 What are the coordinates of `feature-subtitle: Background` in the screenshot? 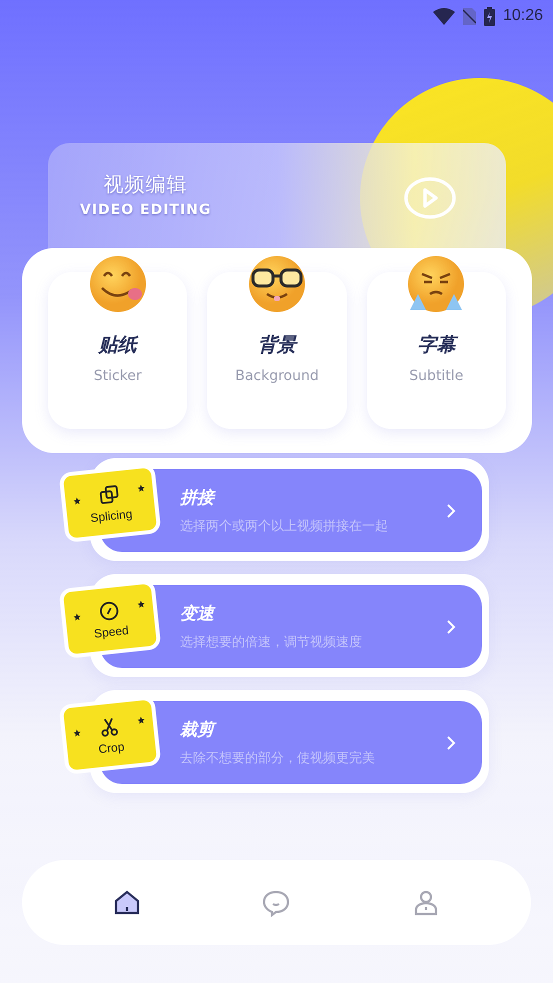 It's located at (277, 376).